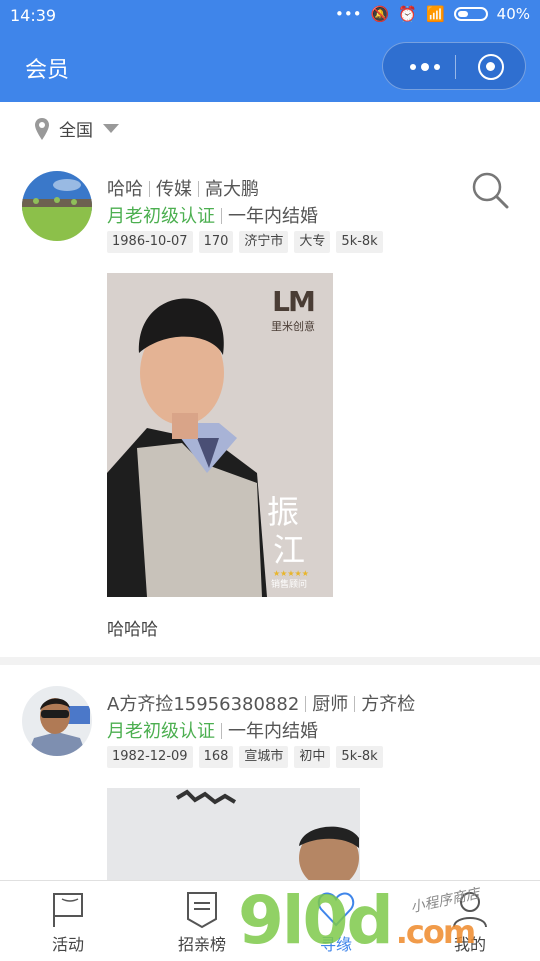 The width and height of the screenshot is (540, 961). Describe the element at coordinates (201, 944) in the screenshot. I see `tab-label: 招亲榜` at that location.